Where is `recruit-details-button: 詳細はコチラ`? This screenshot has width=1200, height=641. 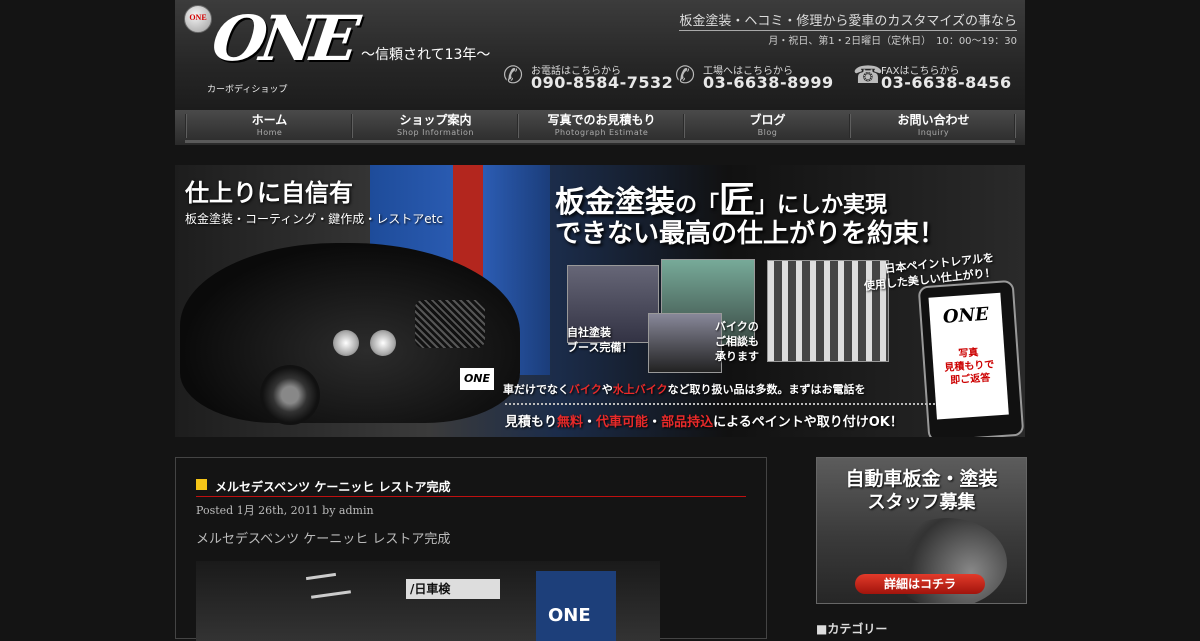 recruit-details-button: 詳細はコチラ is located at coordinates (920, 584).